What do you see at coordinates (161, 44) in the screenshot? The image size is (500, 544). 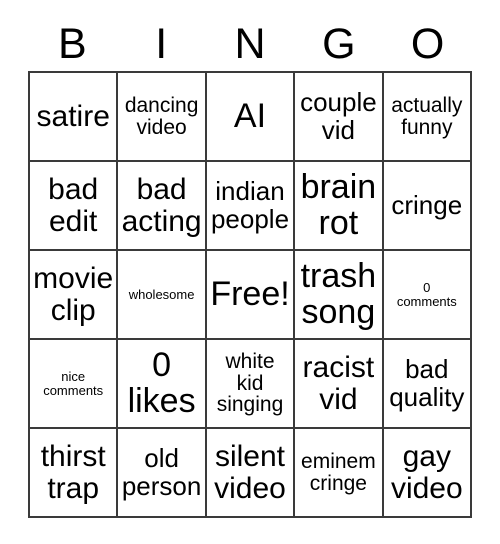 I see `bingo-header-letter-i: I` at bounding box center [161, 44].